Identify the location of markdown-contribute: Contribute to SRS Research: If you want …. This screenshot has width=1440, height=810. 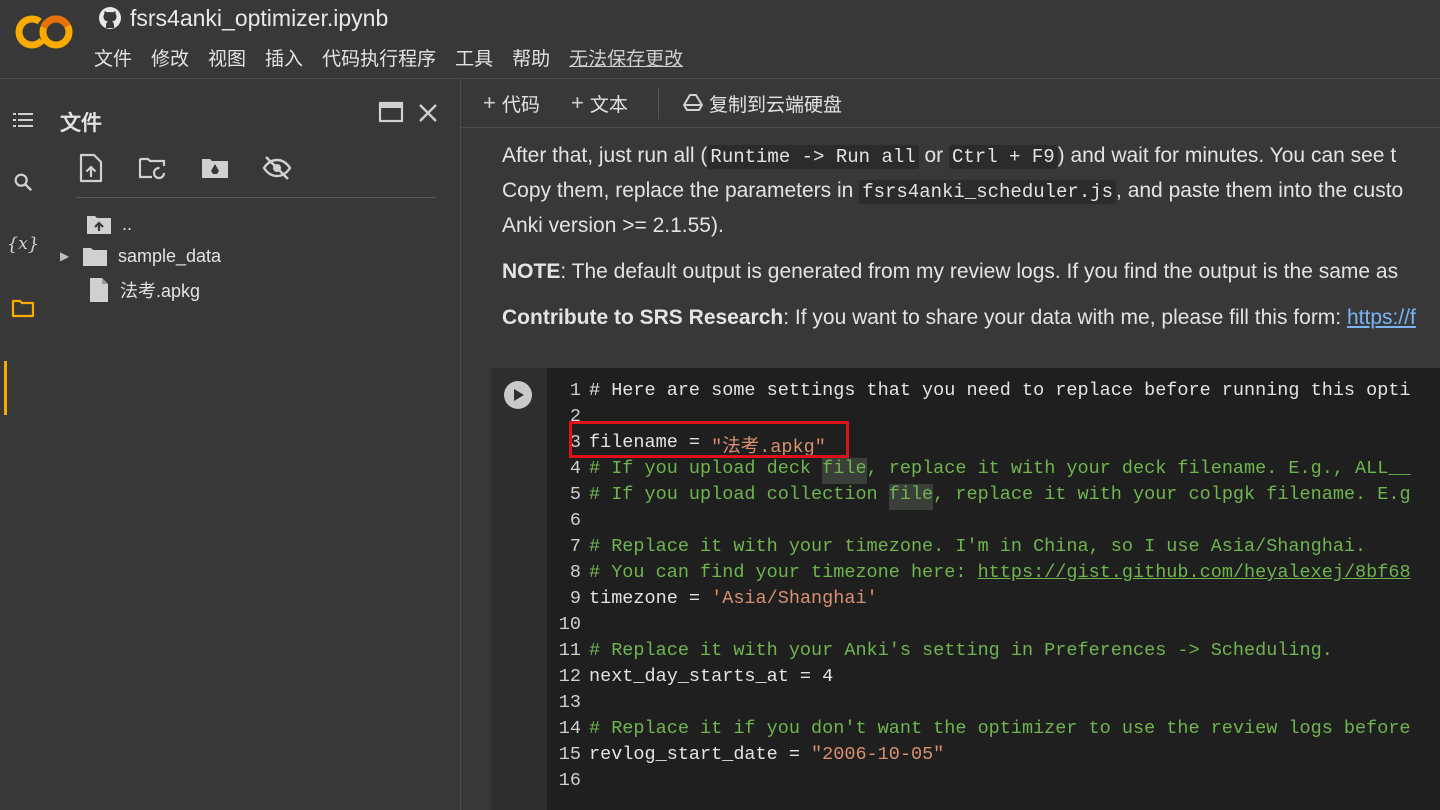
(959, 317).